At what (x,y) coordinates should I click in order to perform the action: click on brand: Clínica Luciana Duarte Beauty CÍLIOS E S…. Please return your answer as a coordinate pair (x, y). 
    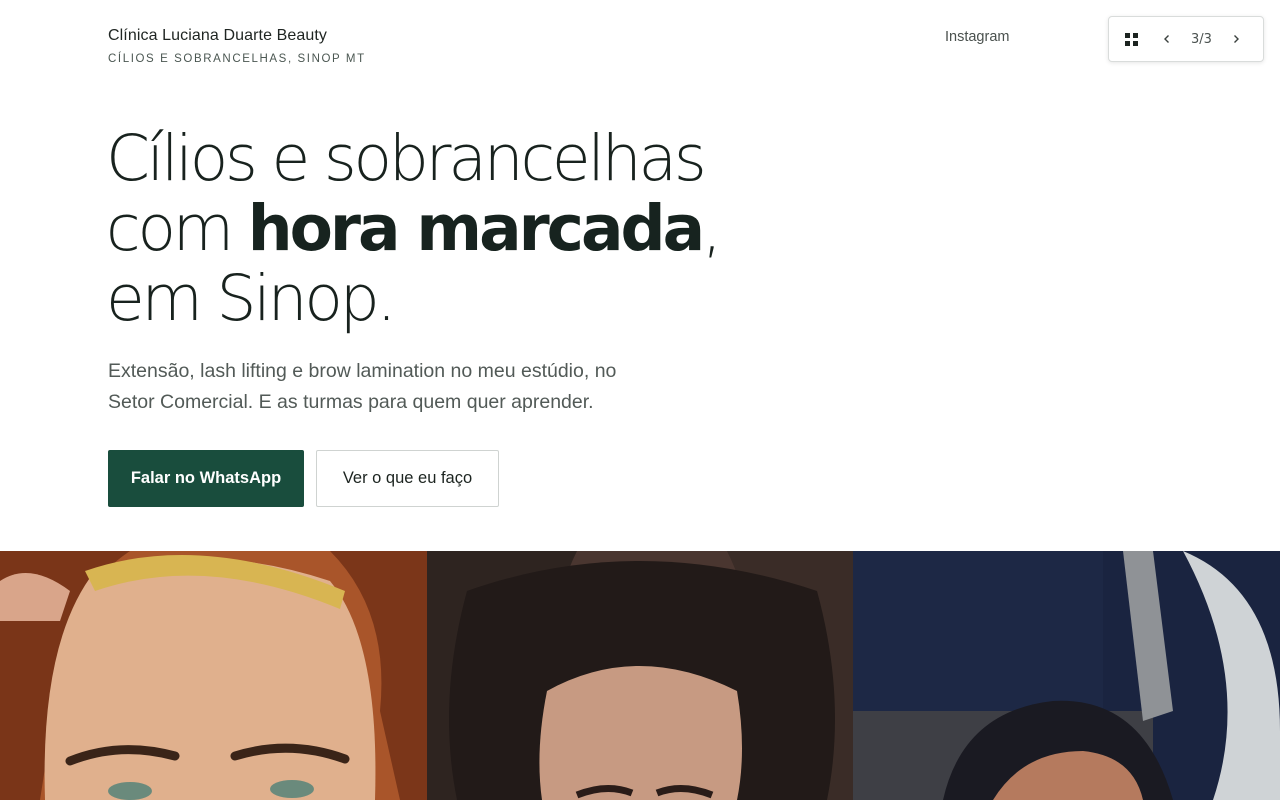
    Looking at the image, I should click on (237, 46).